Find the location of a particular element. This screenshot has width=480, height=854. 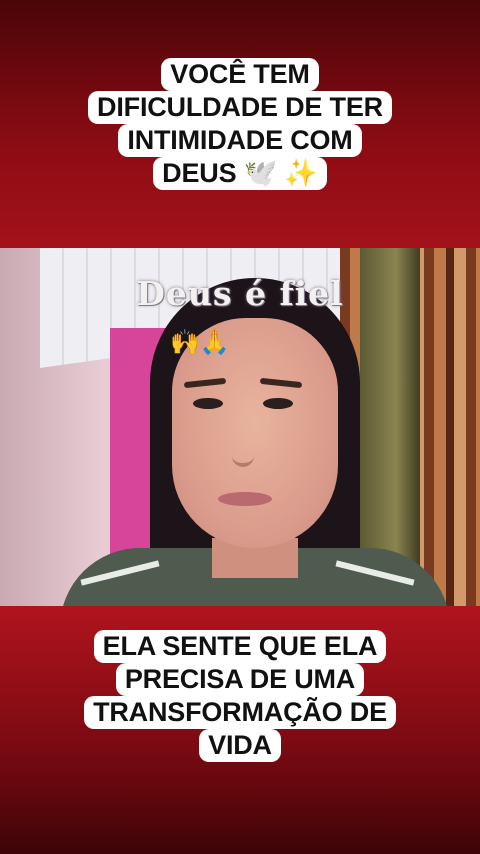

bottom-caption-line: ELA SENTE QUE ELA is located at coordinates (240, 646).